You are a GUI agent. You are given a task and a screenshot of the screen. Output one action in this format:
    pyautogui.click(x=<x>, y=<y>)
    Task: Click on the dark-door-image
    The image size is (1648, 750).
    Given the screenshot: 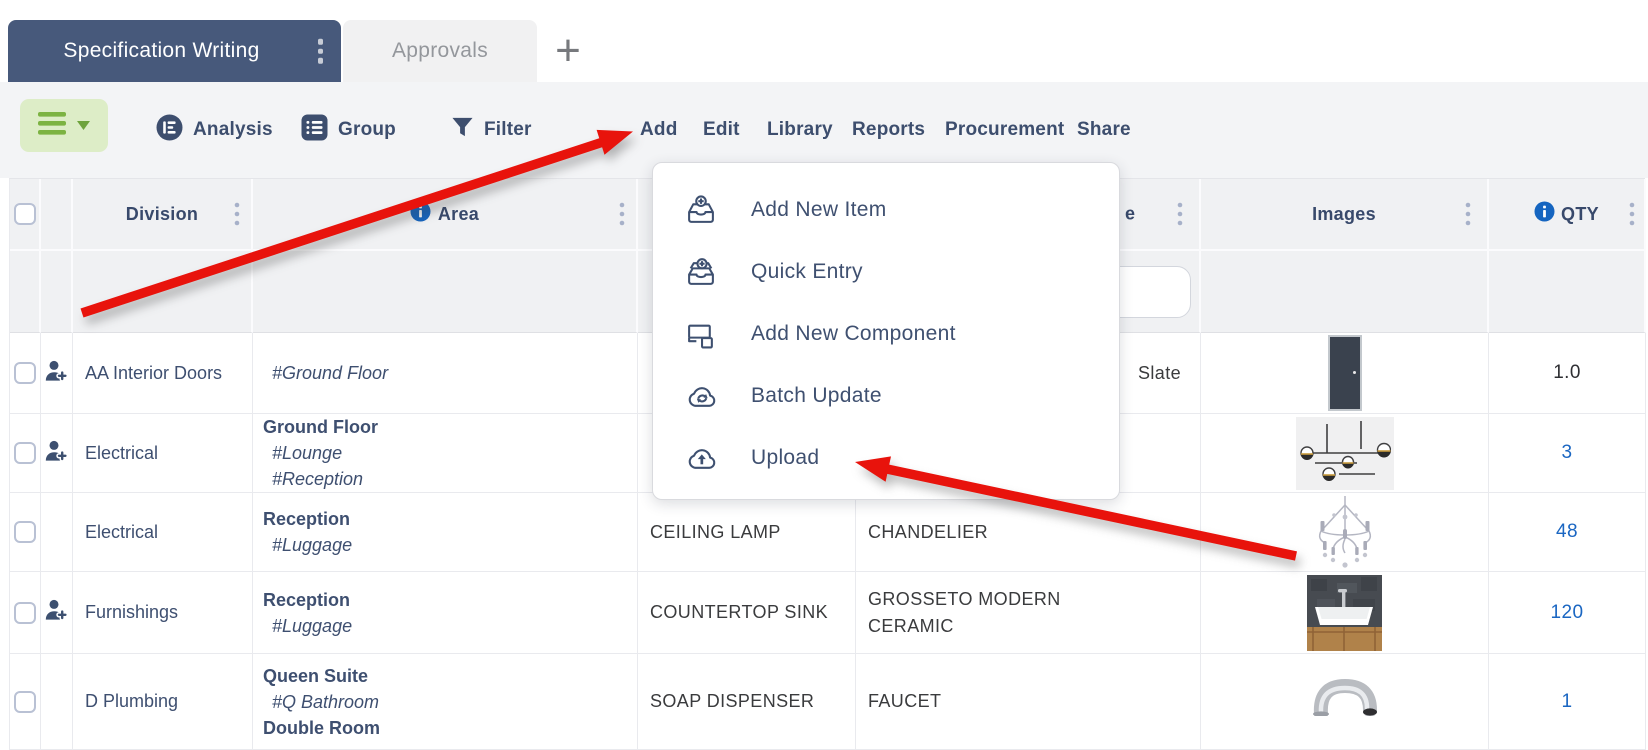 What is the action you would take?
    pyautogui.click(x=1344, y=373)
    